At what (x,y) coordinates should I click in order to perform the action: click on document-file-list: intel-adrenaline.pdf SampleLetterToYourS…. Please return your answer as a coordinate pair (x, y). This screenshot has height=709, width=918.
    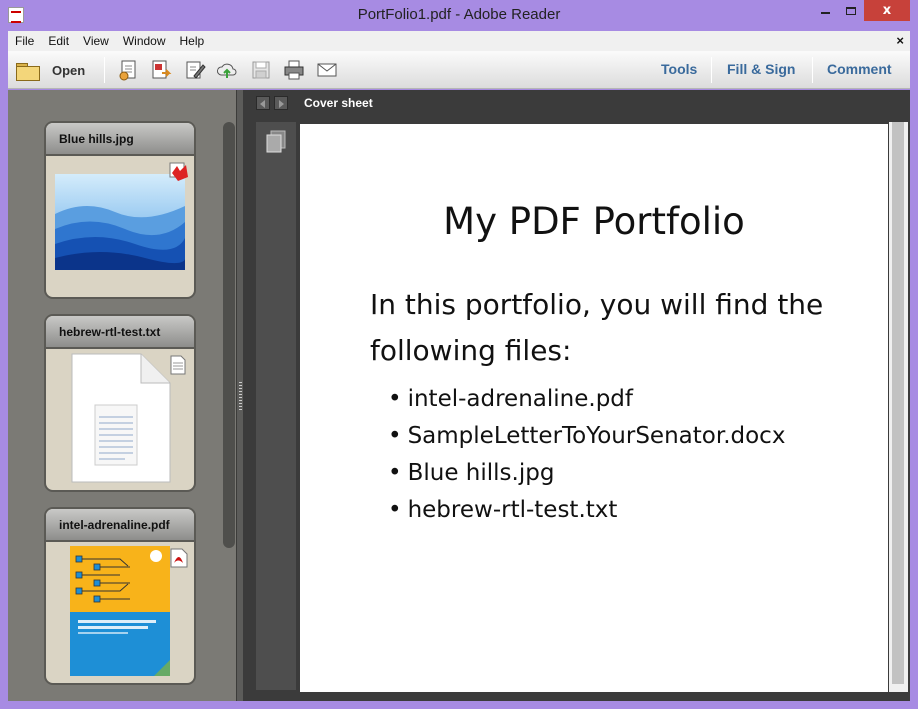
    Looking at the image, I should click on (587, 455).